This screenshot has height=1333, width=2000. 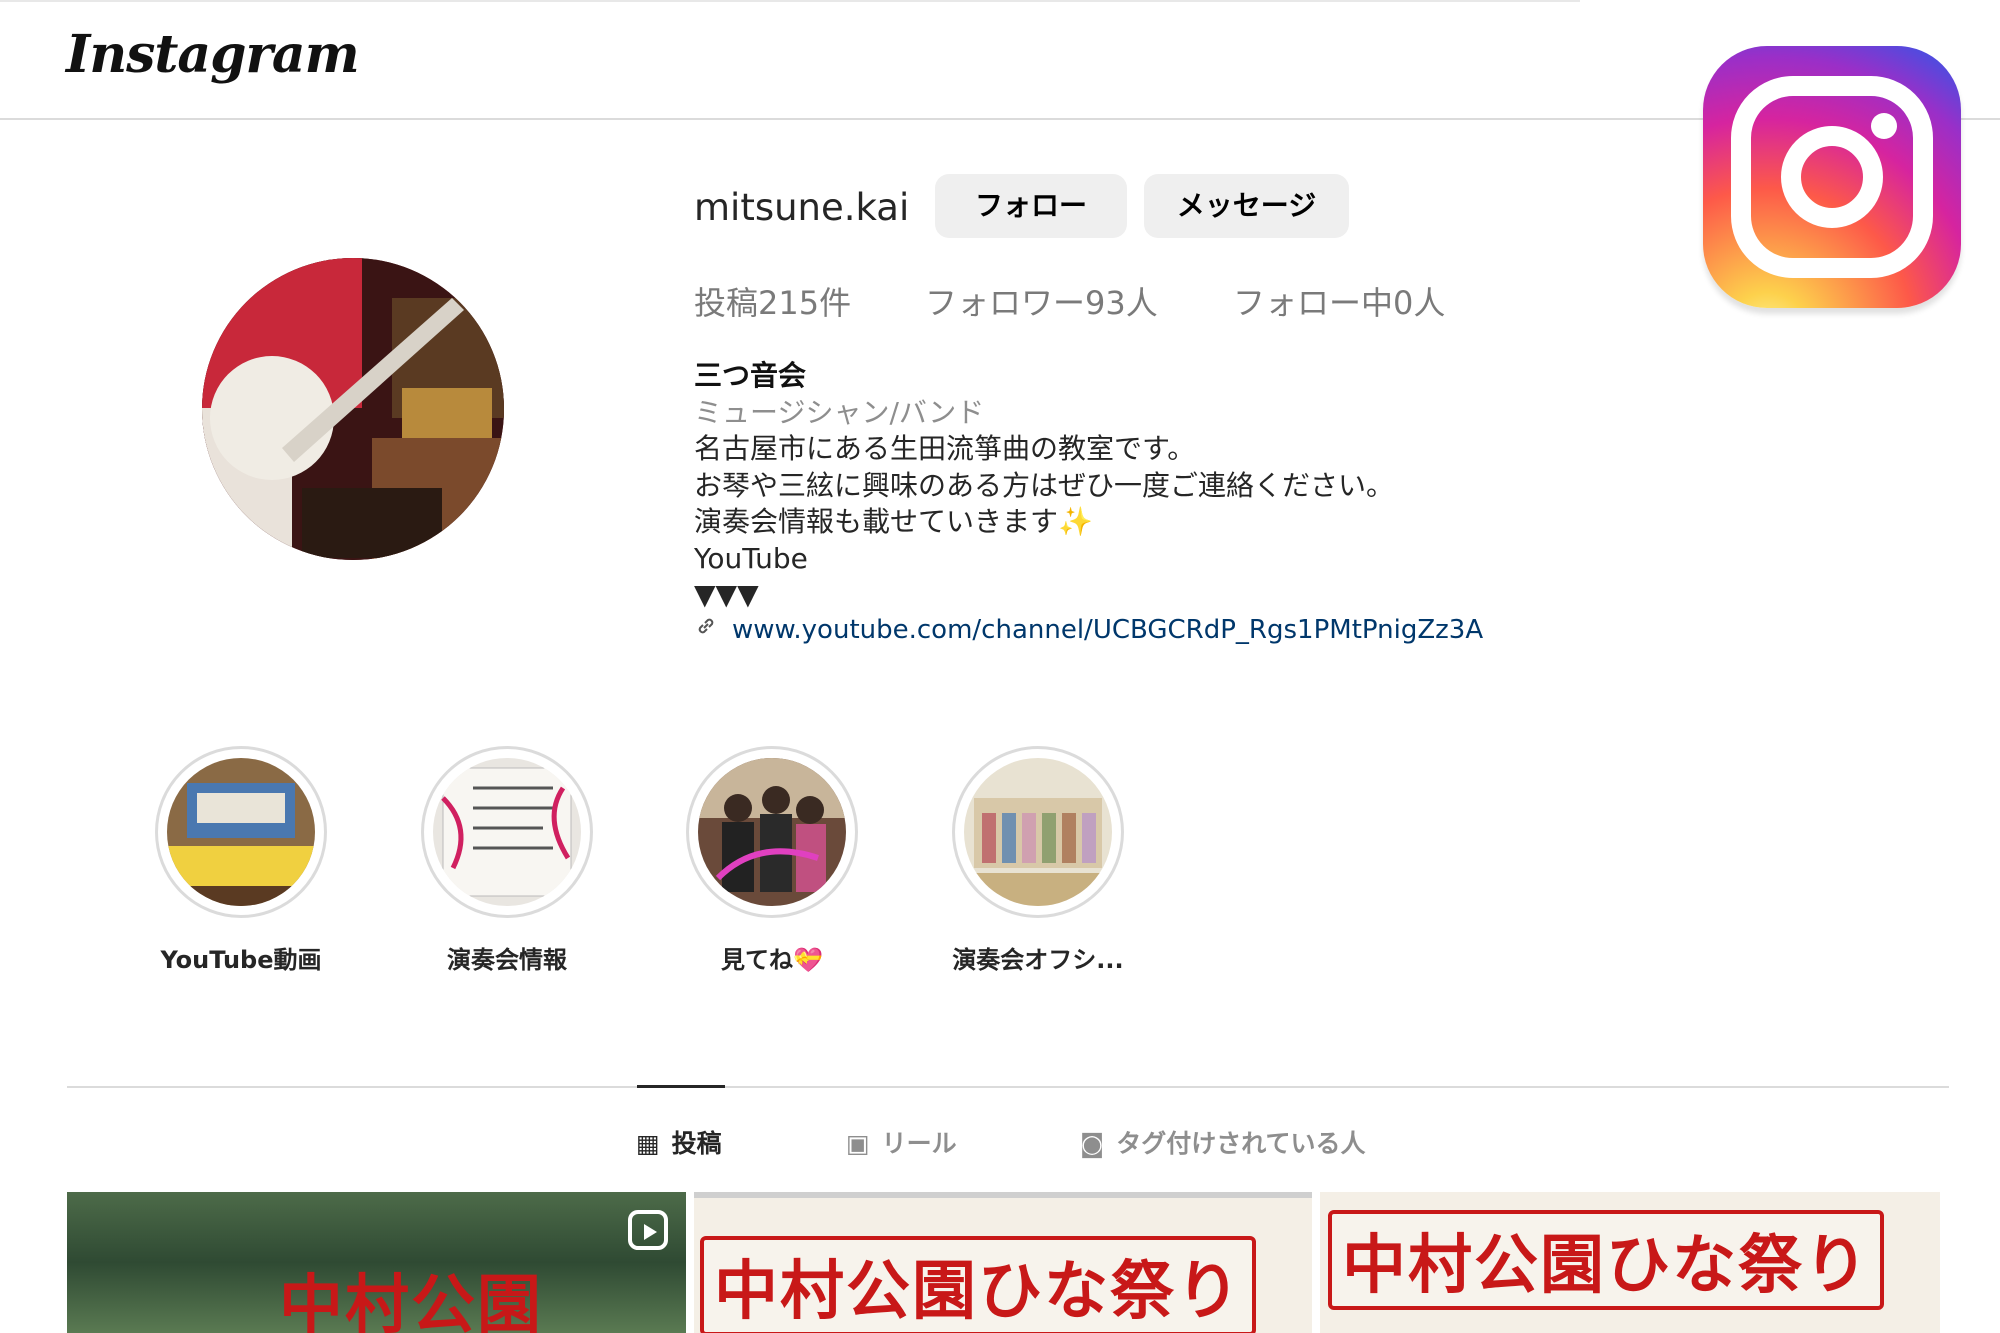 I want to click on tab-label: タグ付けされている人, so click(x=1241, y=1143).